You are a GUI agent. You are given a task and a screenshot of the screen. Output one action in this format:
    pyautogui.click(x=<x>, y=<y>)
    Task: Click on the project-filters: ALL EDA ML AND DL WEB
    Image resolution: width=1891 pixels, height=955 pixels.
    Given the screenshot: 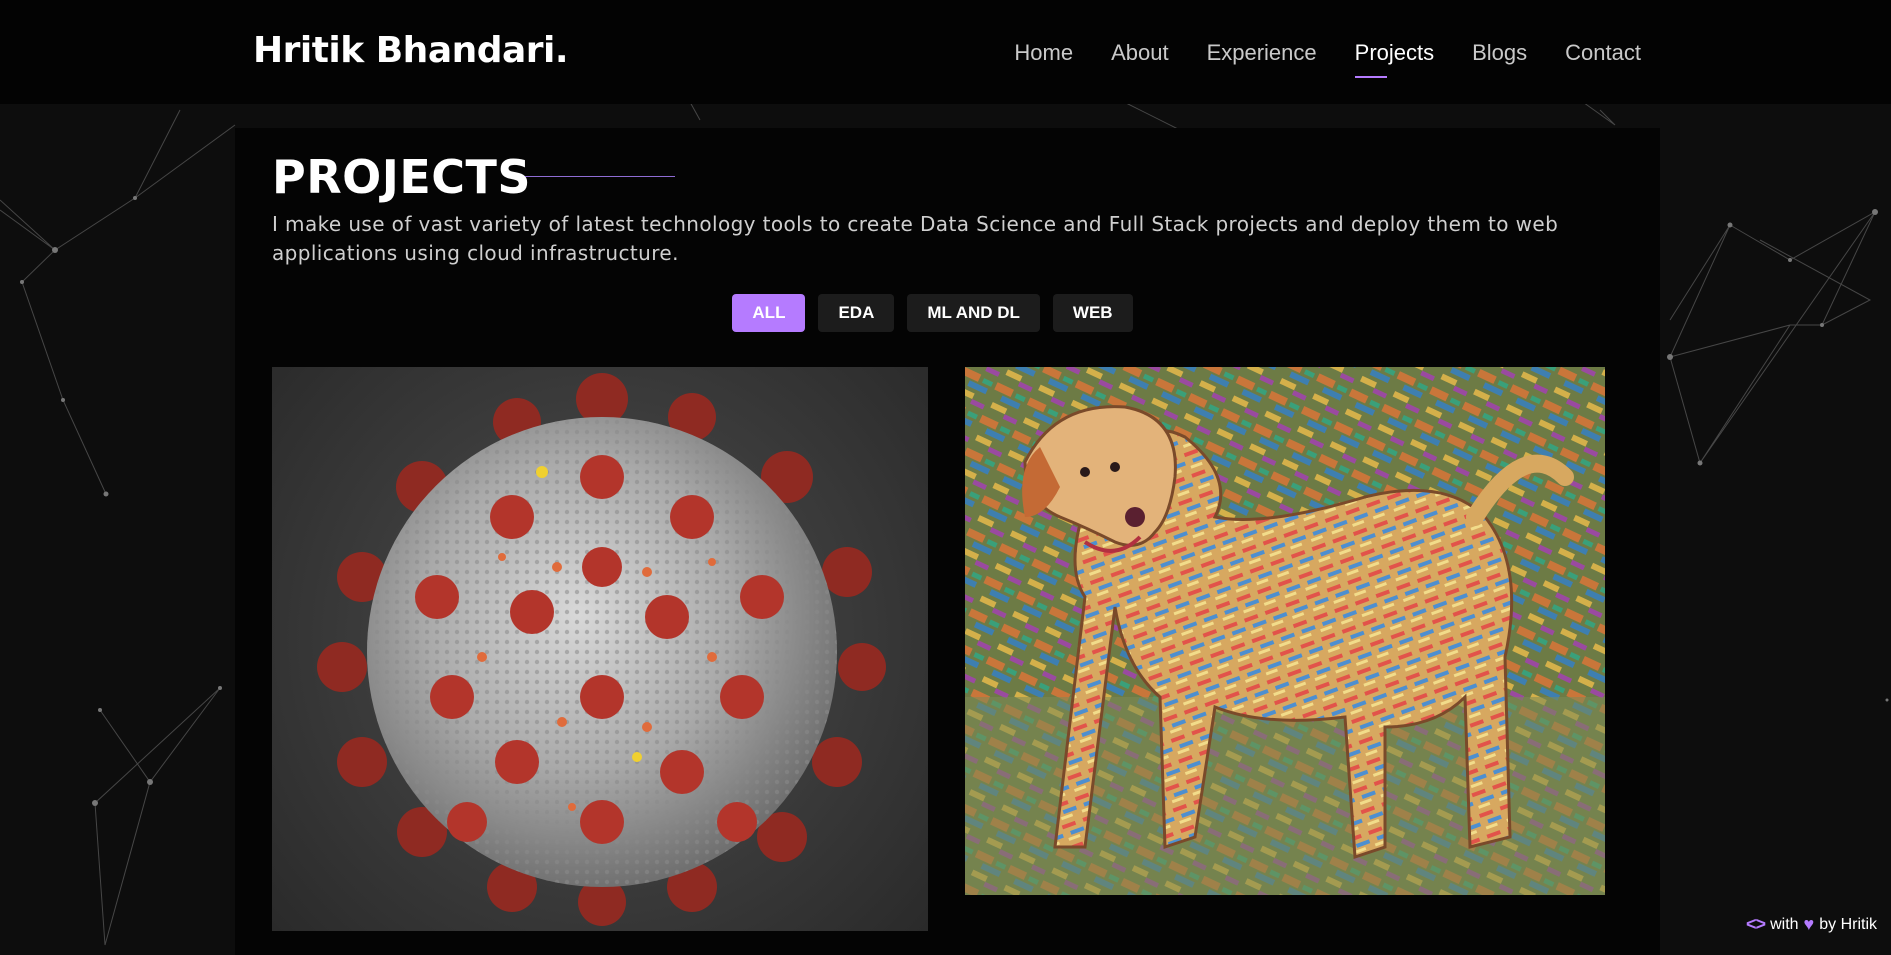 What is the action you would take?
    pyautogui.click(x=947, y=313)
    